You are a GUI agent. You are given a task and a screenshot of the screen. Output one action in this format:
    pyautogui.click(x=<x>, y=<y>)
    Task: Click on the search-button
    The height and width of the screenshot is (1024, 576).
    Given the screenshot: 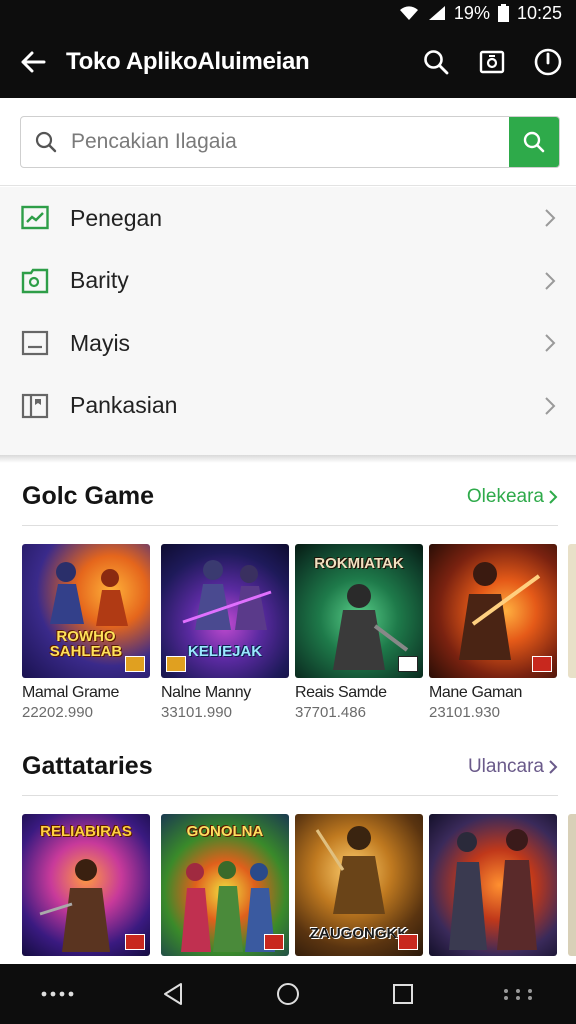 What is the action you would take?
    pyautogui.click(x=436, y=62)
    